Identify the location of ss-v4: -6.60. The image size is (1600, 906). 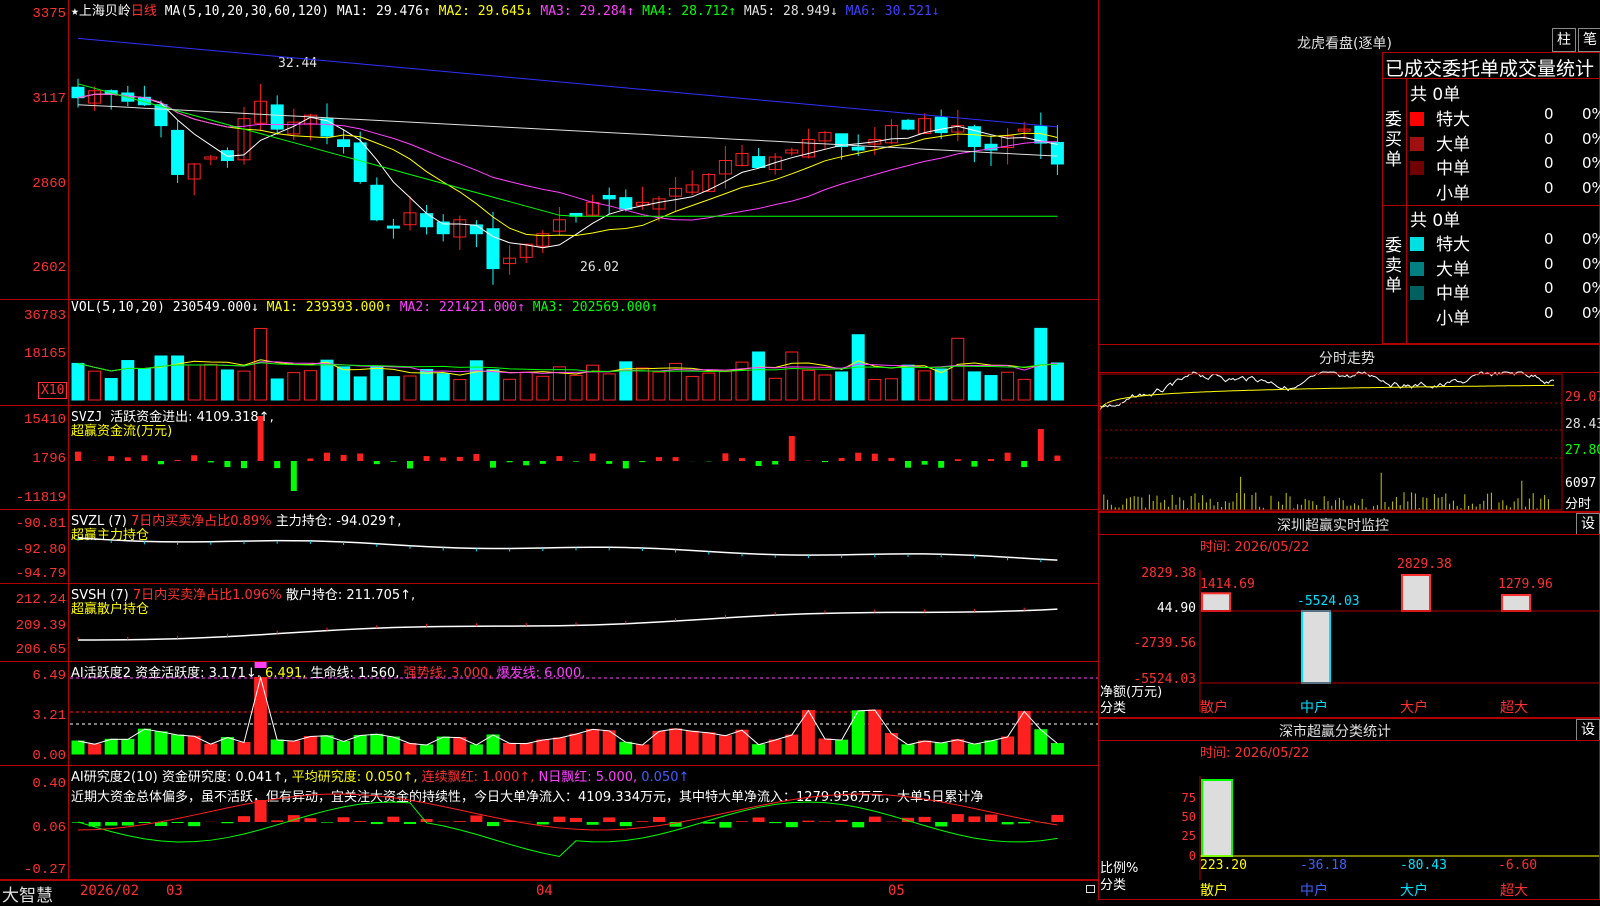
(1517, 865).